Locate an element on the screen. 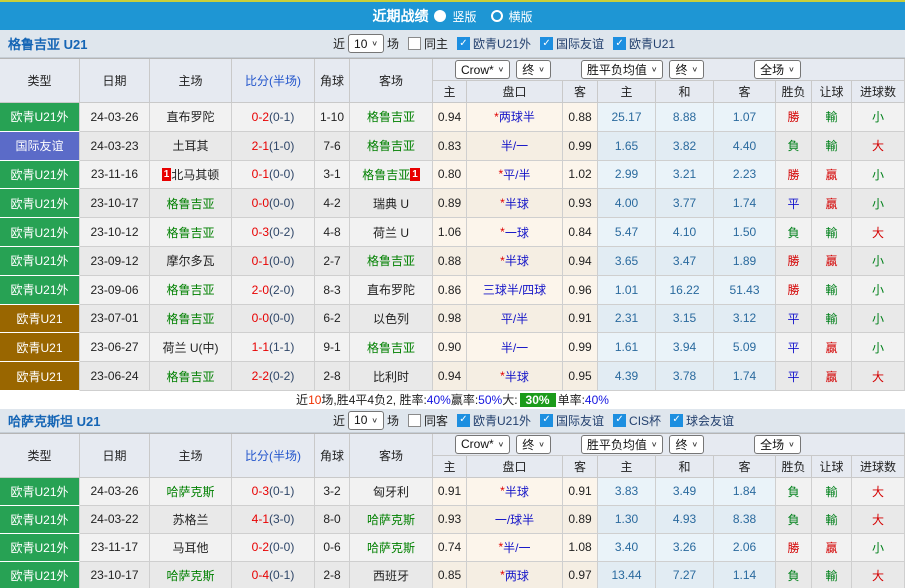  mean-draw: 3.26 is located at coordinates (685, 547).